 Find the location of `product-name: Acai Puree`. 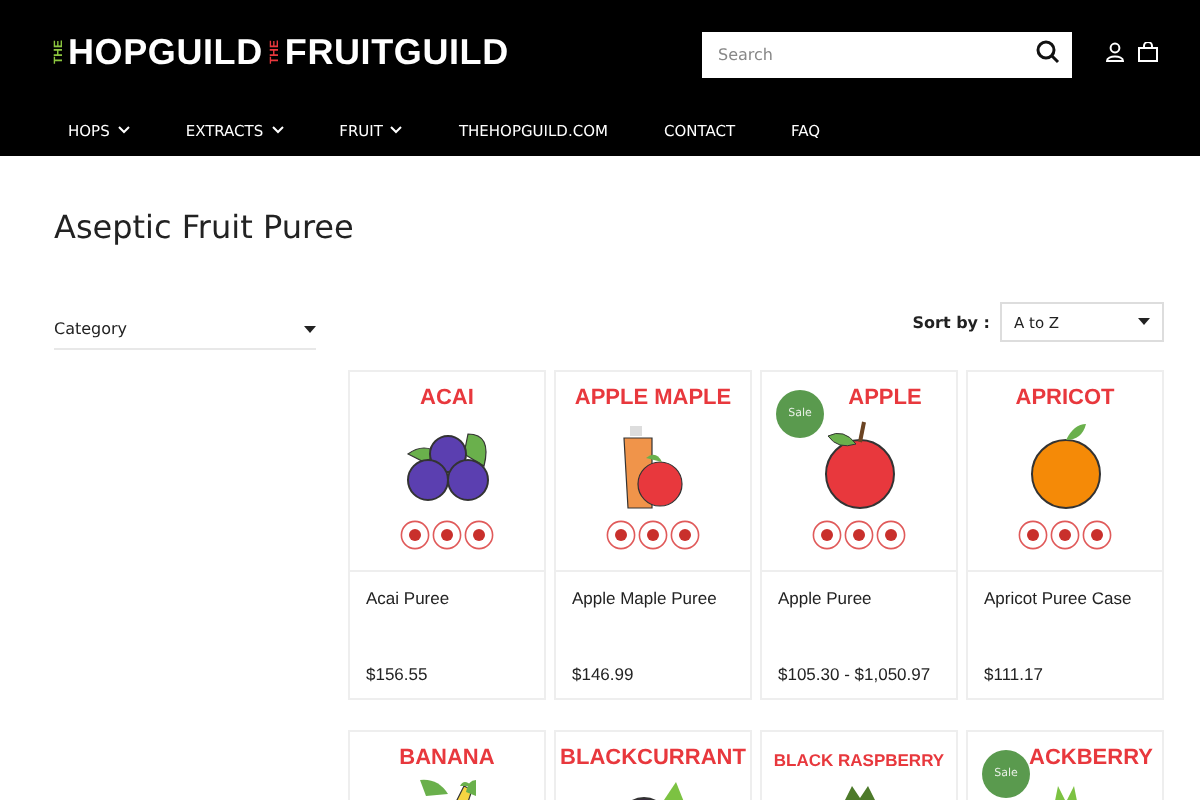

product-name: Acai Puree is located at coordinates (449, 598).